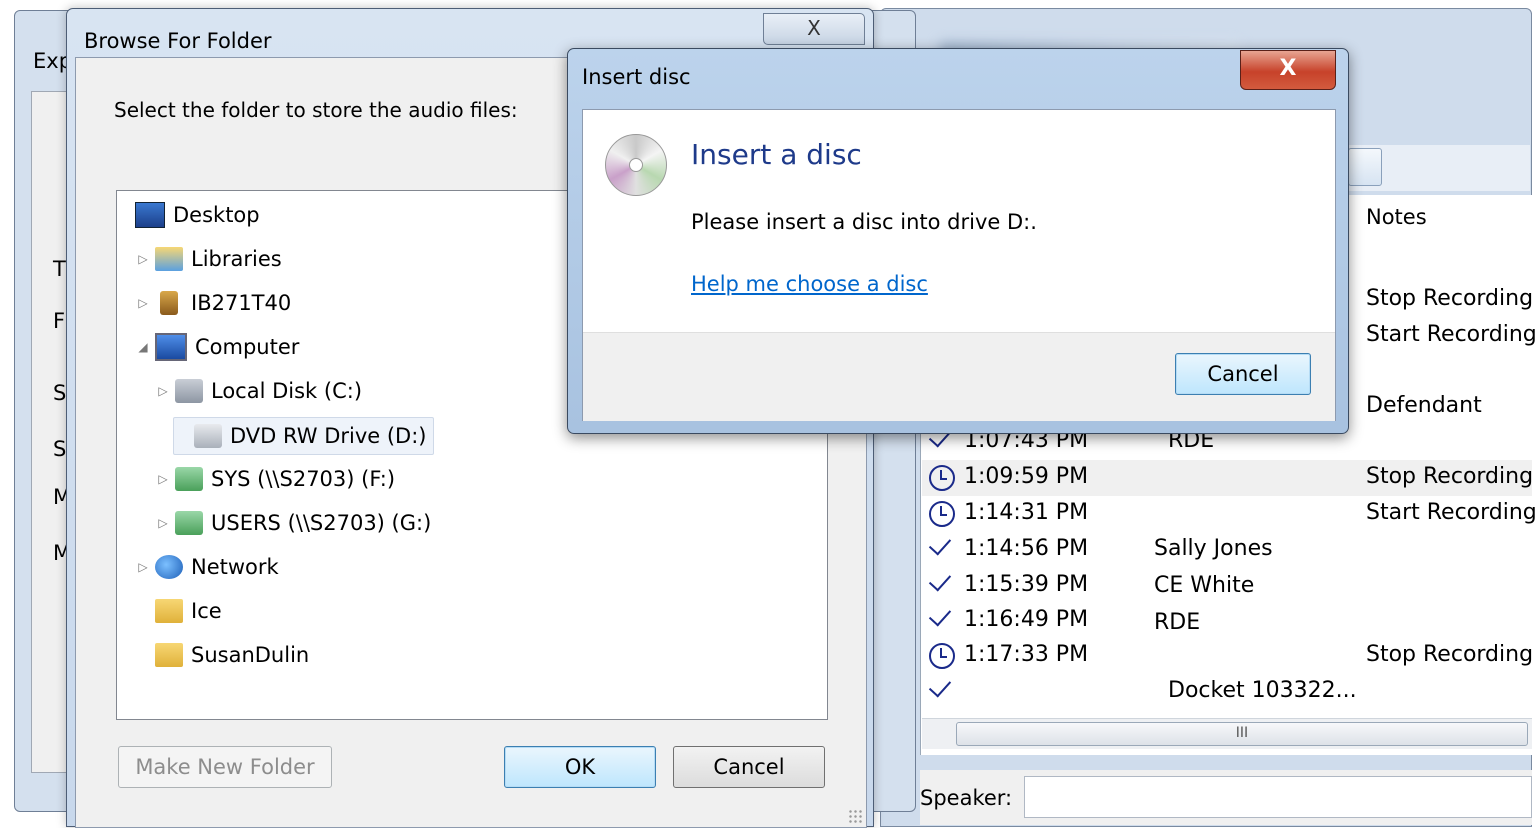 This screenshot has width=1535, height=828. I want to click on horizontal-scrollbar: III, so click(1227, 733).